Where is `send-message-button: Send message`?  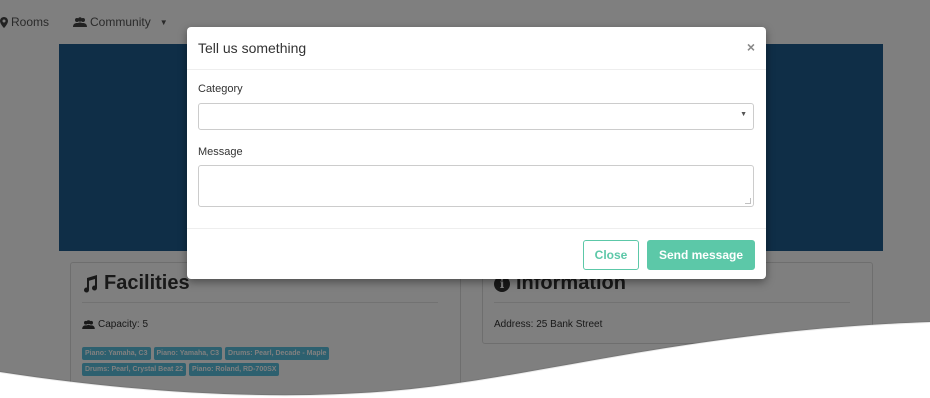 send-message-button: Send message is located at coordinates (701, 255).